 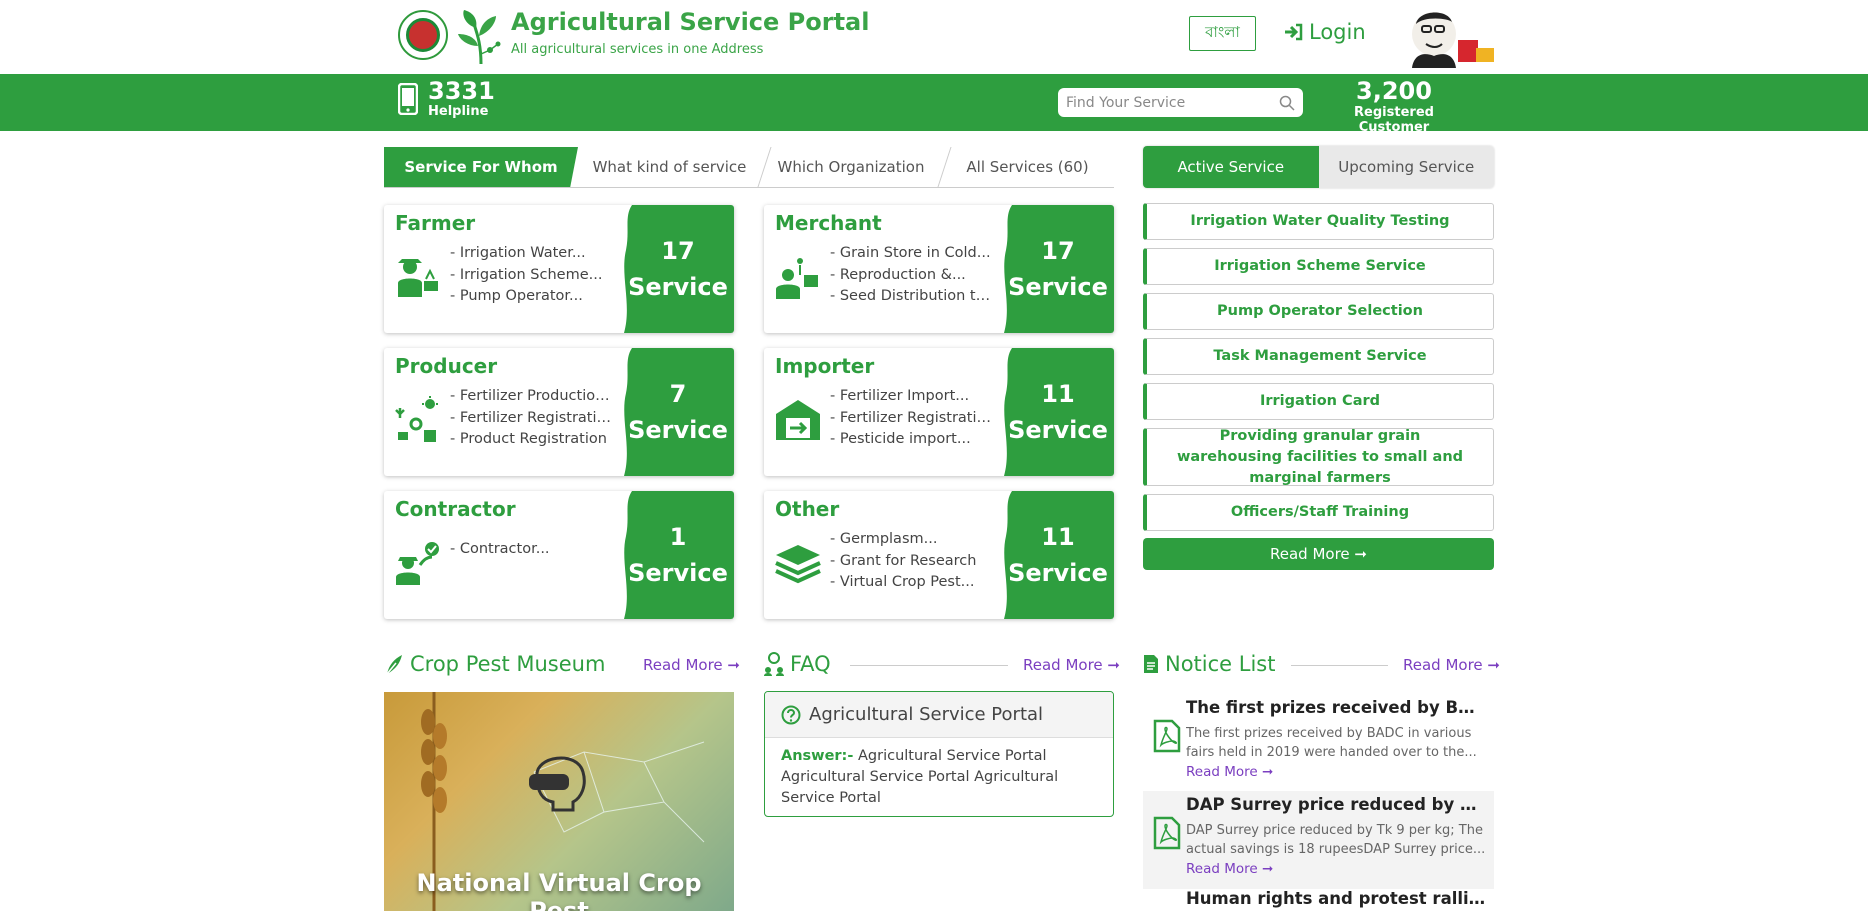 I want to click on museum-caption: National Virtual Crop Pest, so click(x=559, y=890).